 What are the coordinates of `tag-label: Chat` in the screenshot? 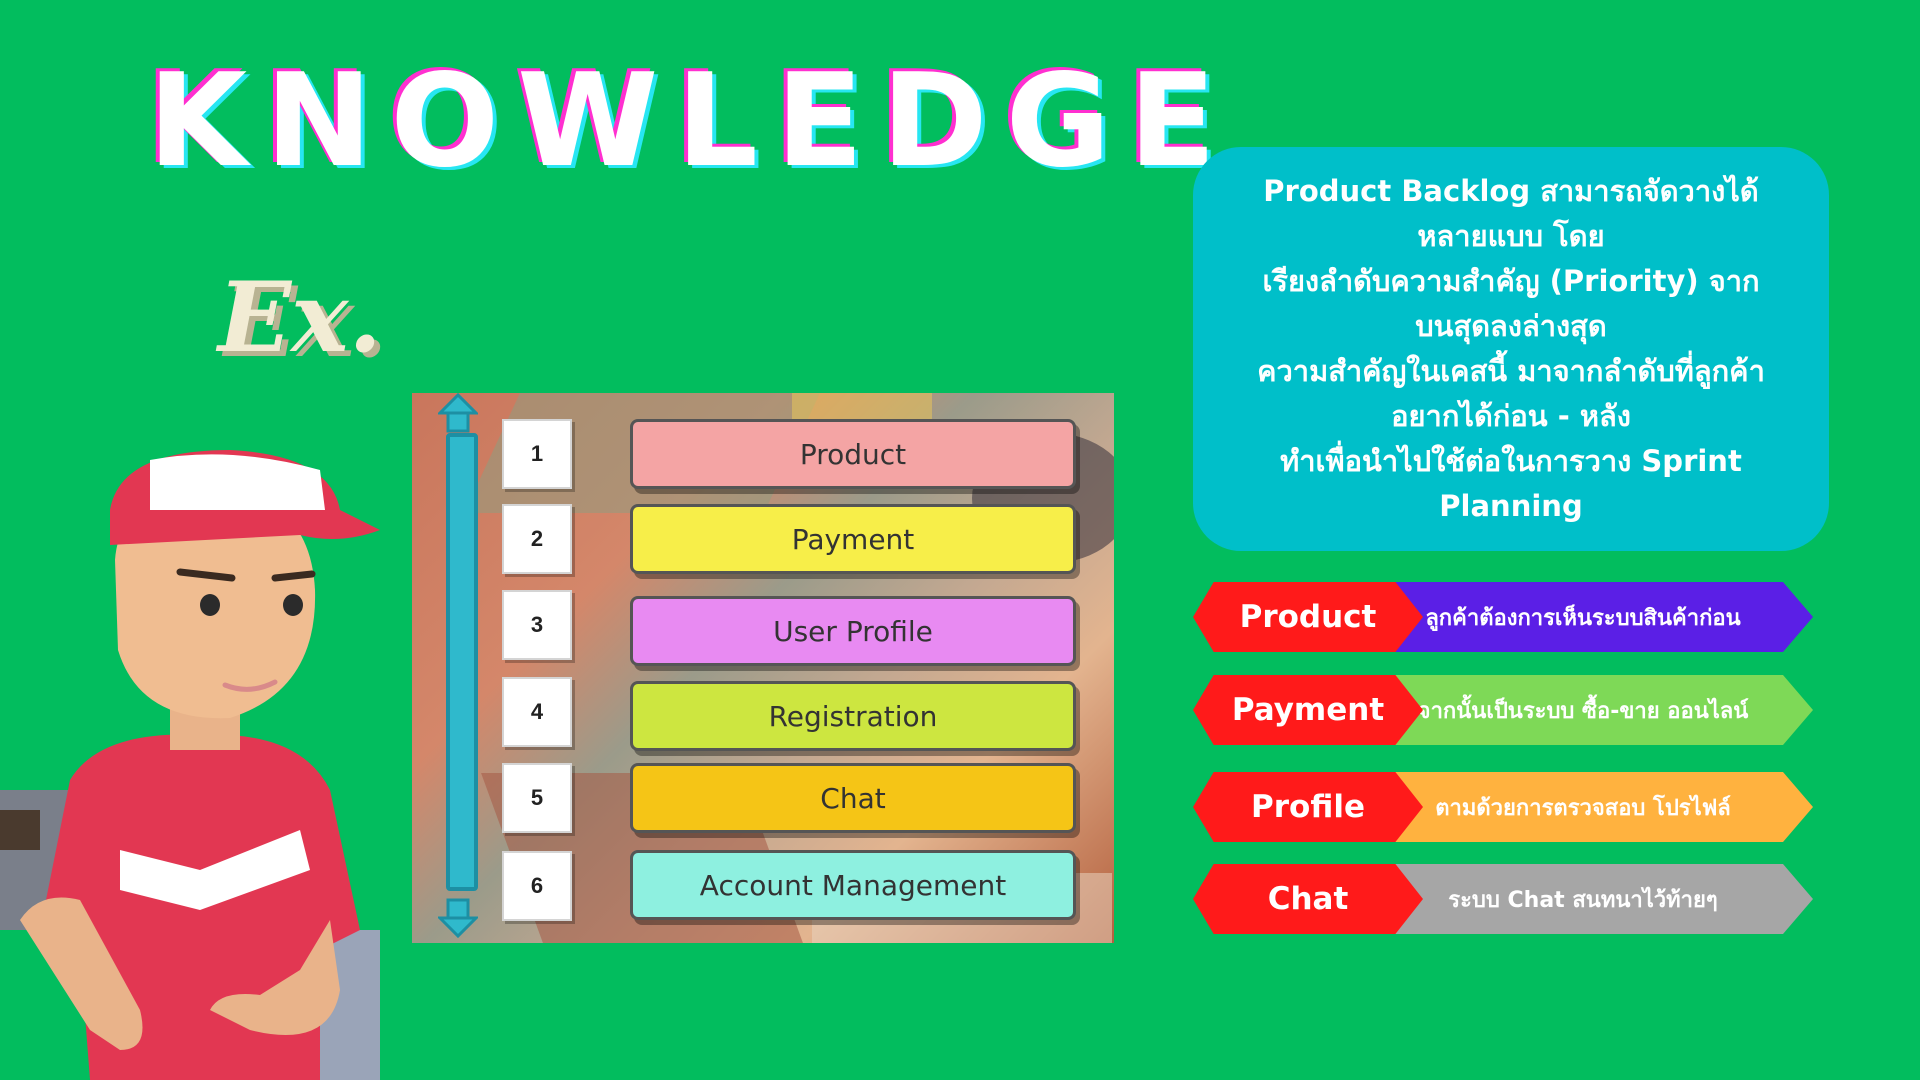 It's located at (1308, 899).